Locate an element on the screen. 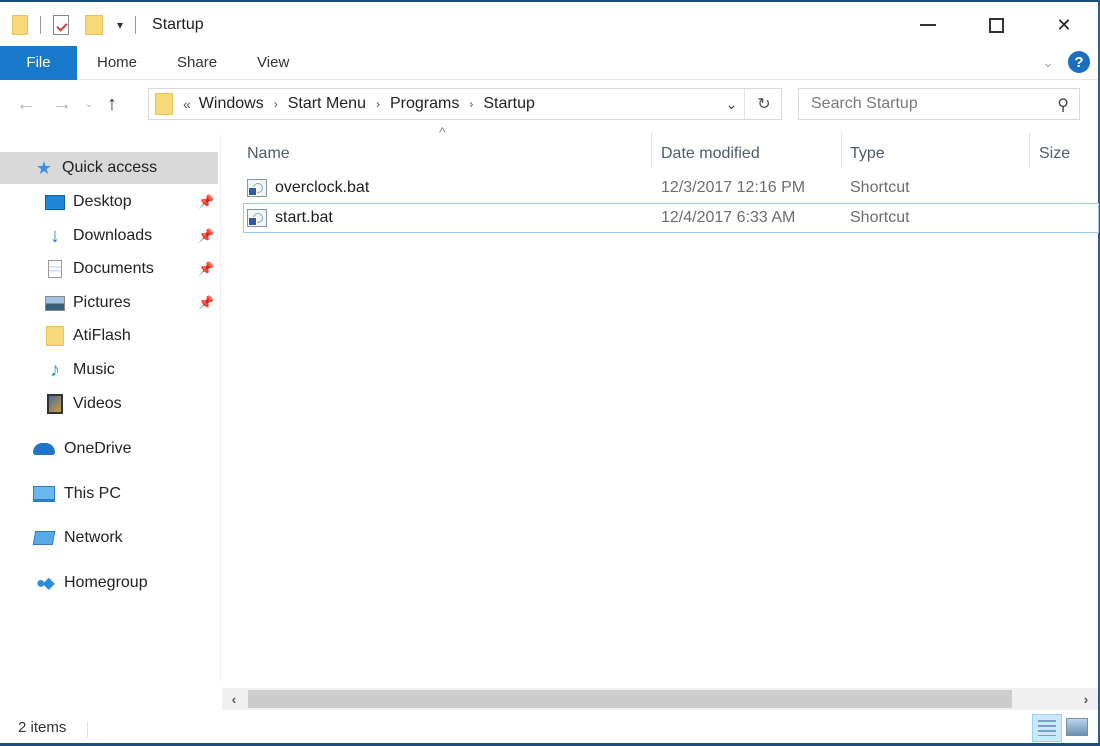 Image resolution: width=1100 pixels, height=746 pixels. back-button: ← is located at coordinates (26, 104).